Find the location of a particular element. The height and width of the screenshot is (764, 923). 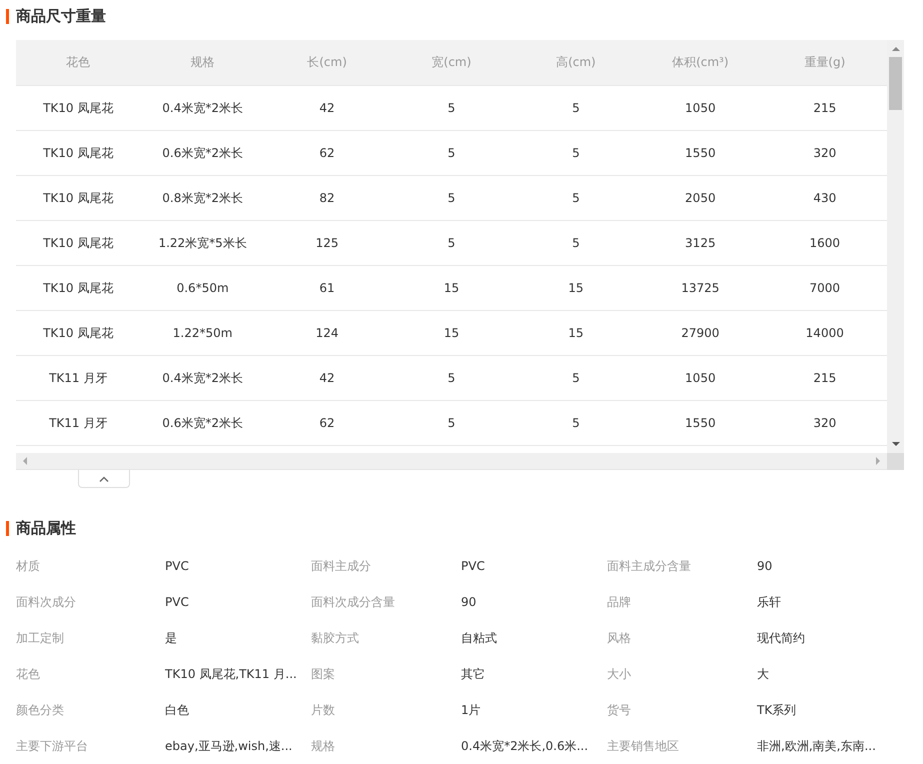

attribute-label: 花色 is located at coordinates (28, 674).